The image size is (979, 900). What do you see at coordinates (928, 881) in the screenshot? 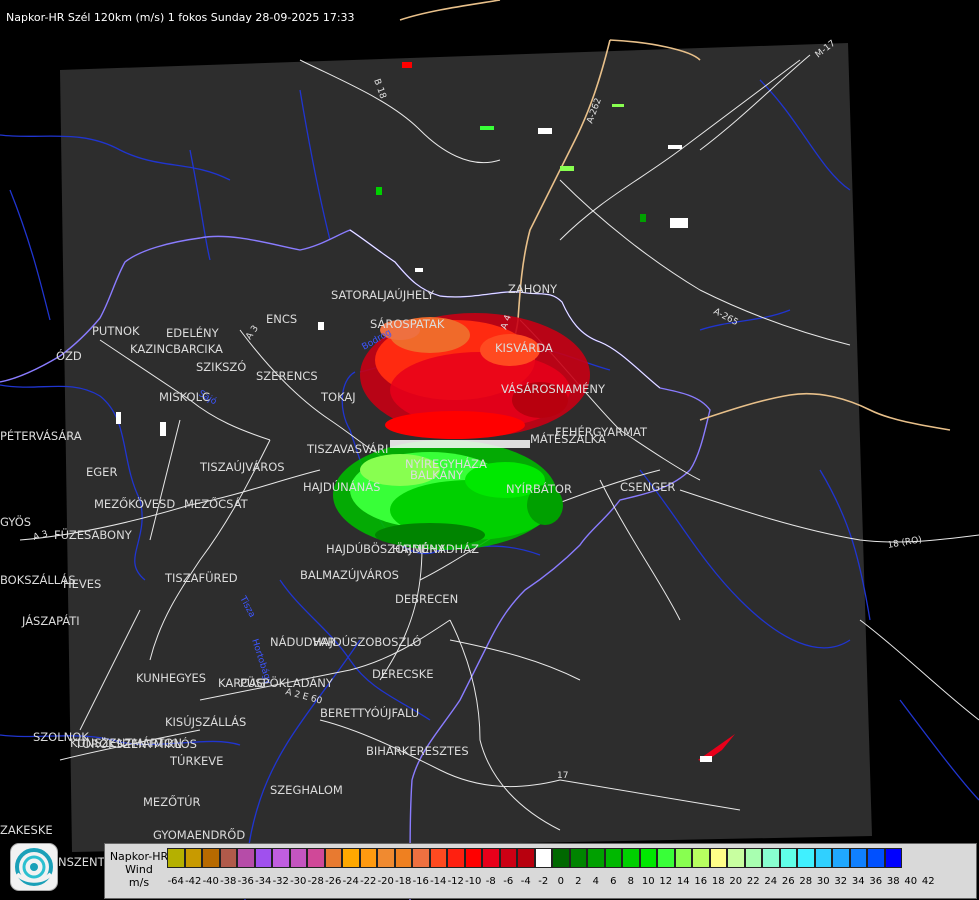
I see `legend-tick-label: 42` at bounding box center [928, 881].